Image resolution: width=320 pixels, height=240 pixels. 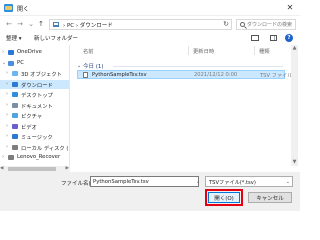 What do you see at coordinates (216, 75) in the screenshot?
I see `file-updated: 2021/12/12 0:00` at bounding box center [216, 75].